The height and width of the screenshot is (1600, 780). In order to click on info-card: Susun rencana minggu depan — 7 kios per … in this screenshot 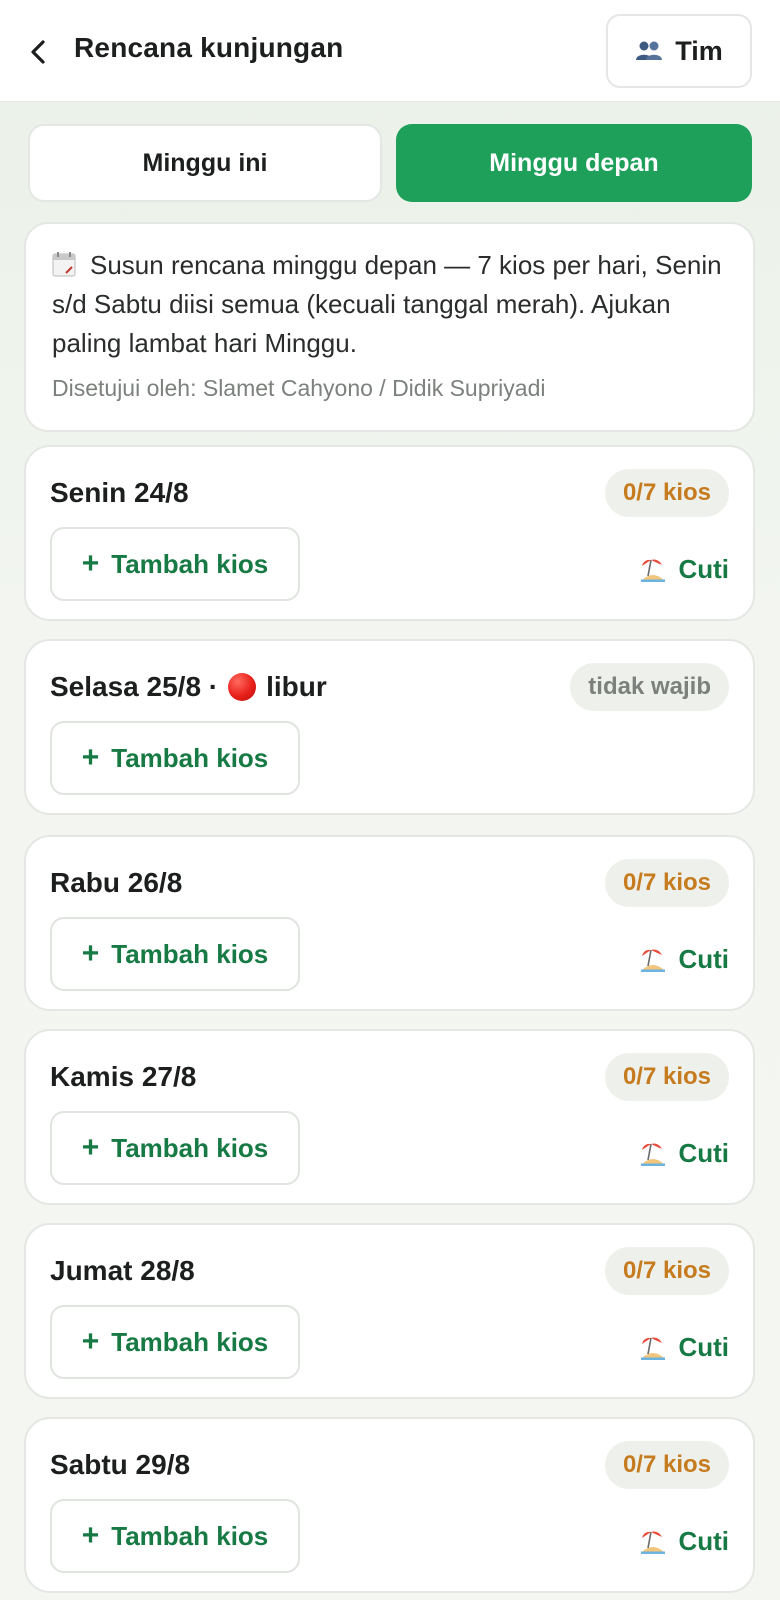, I will do `click(389, 327)`.